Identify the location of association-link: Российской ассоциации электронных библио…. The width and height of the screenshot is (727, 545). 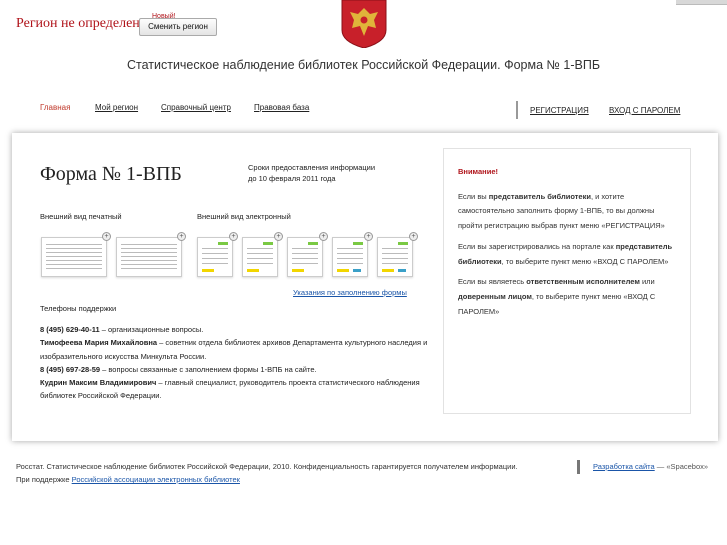
(156, 479).